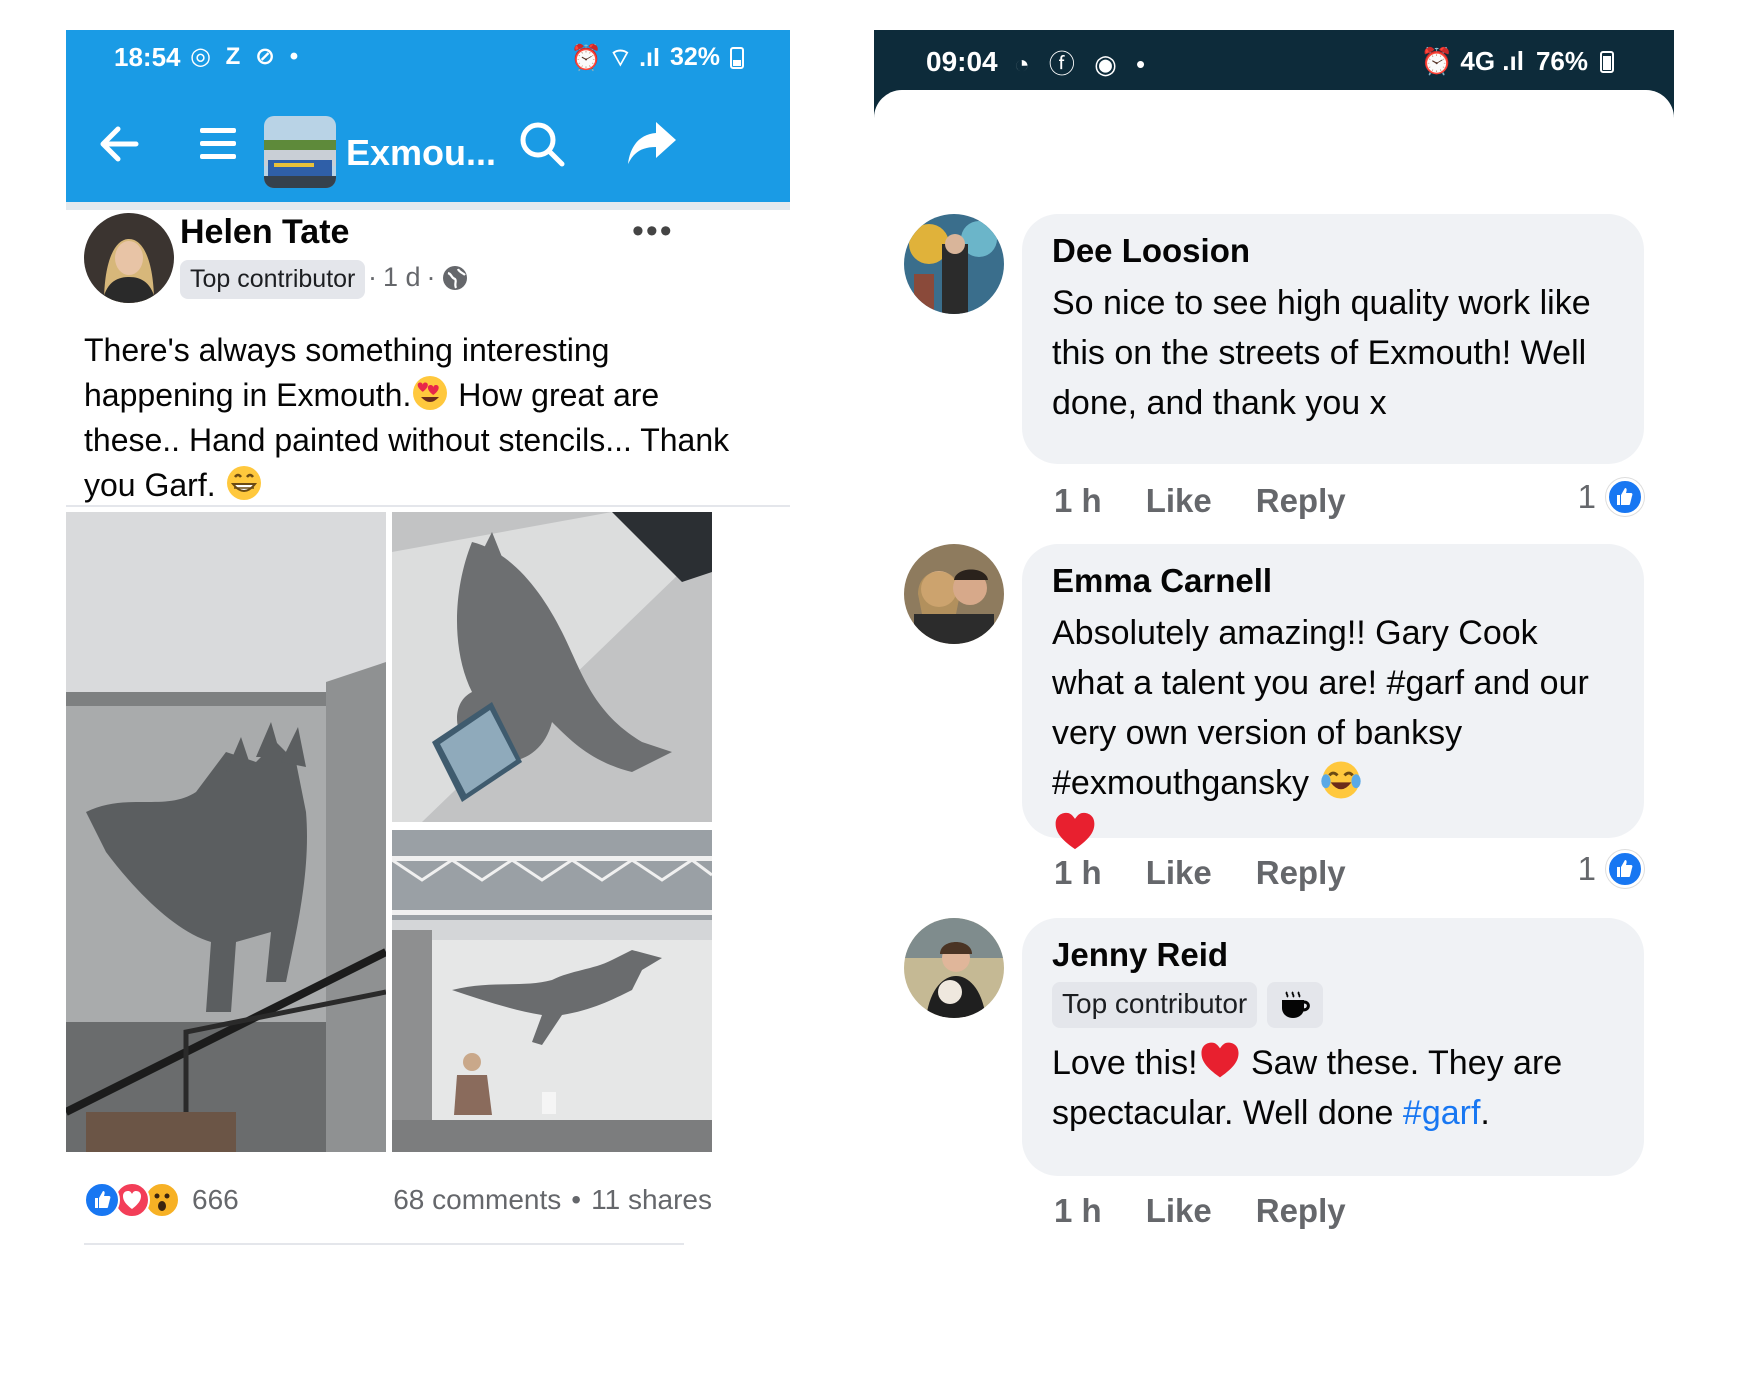 The image size is (1748, 1398). Describe the element at coordinates (962, 61) in the screenshot. I see `status-time: 09:04` at that location.